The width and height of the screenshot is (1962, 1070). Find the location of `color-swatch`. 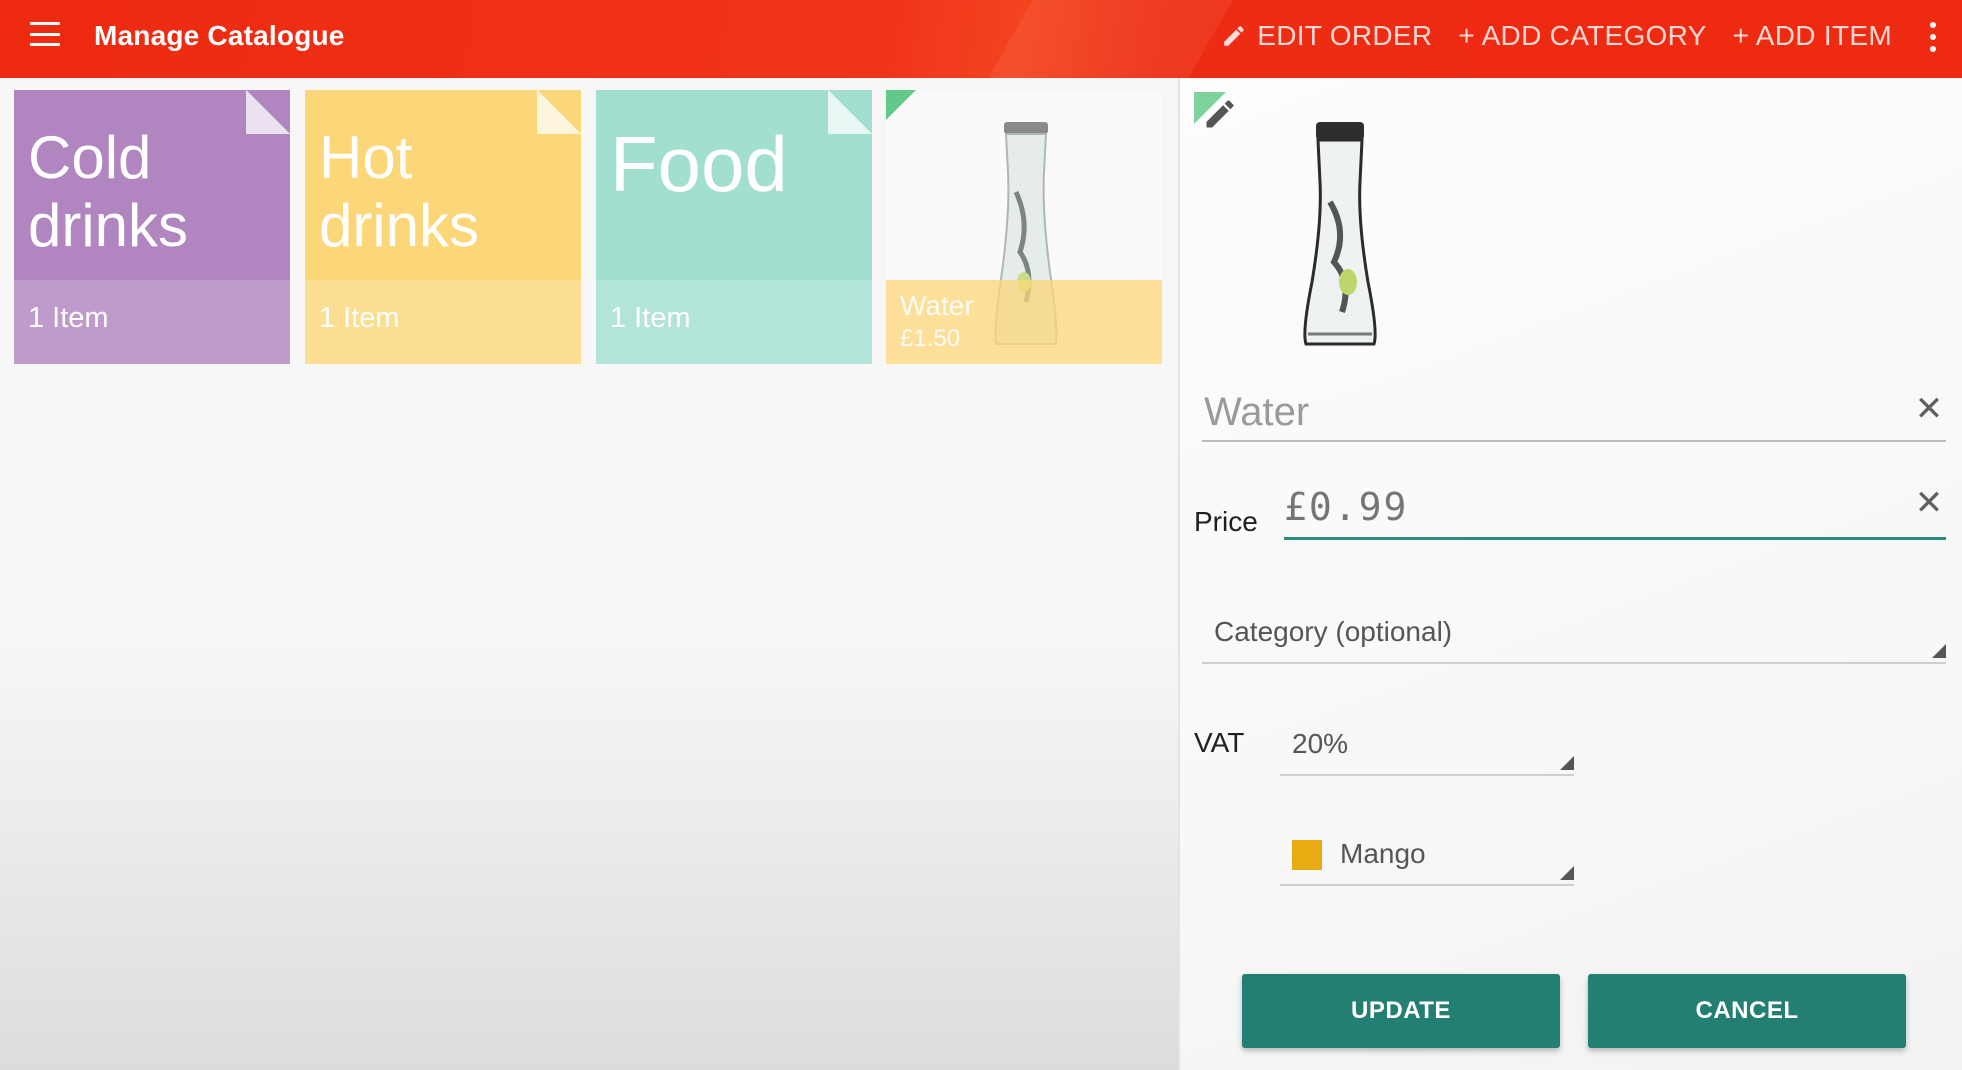

color-swatch is located at coordinates (1307, 855).